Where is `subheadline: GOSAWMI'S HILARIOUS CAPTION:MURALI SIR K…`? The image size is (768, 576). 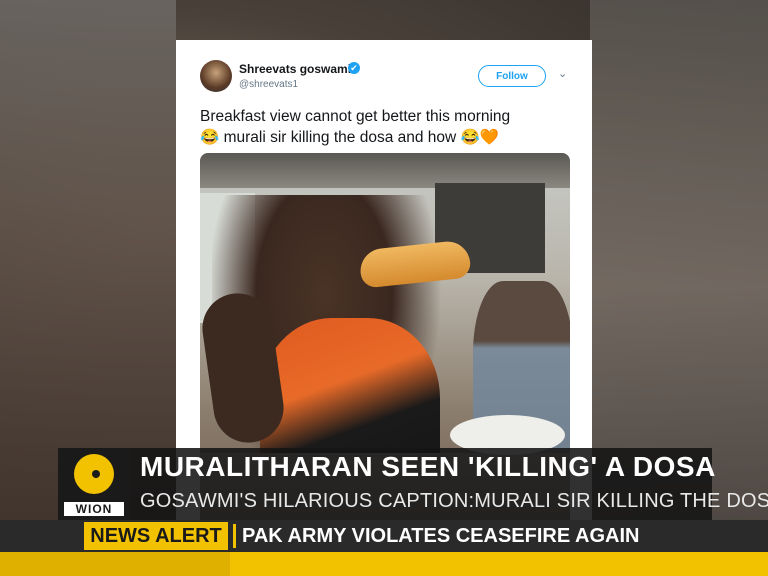
subheadline: GOSAWMI'S HILARIOUS CAPTION:MURALI SIR K… is located at coordinates (454, 501).